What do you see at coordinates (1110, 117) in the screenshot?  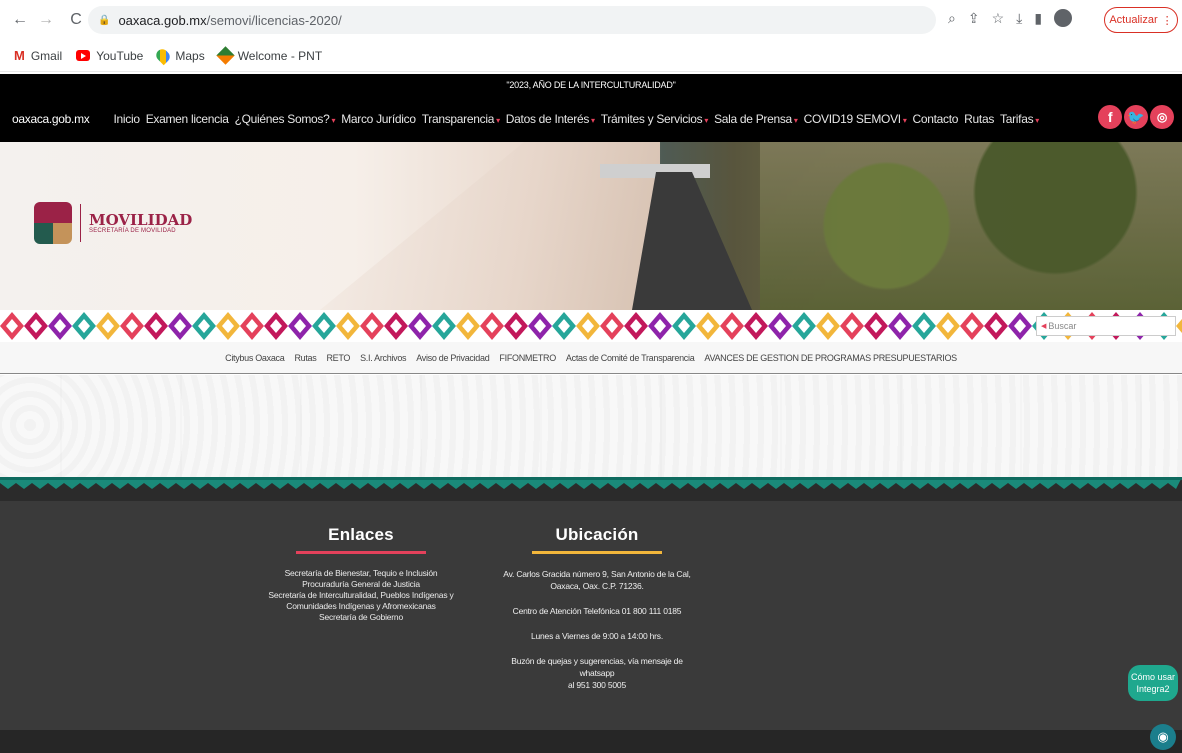 I see `facebook-icon: f` at bounding box center [1110, 117].